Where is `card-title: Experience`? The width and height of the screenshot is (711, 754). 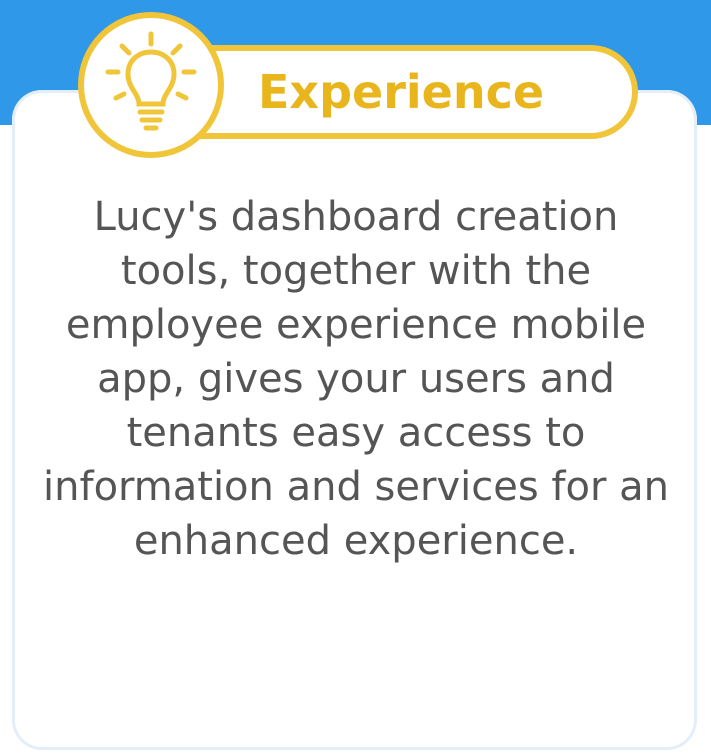
card-title: Experience is located at coordinates (401, 92).